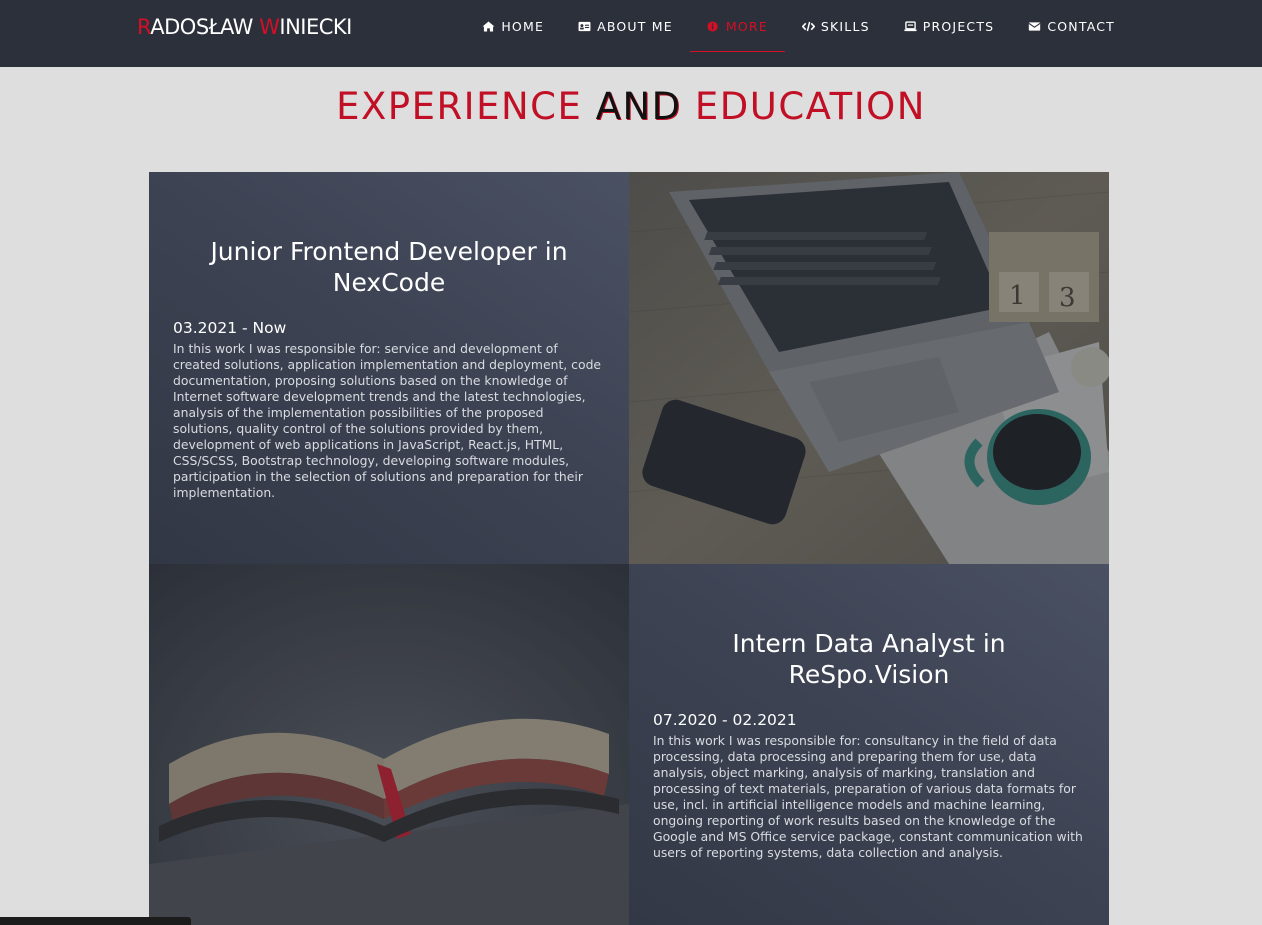  Describe the element at coordinates (712, 26) in the screenshot. I see `info-icon` at that location.